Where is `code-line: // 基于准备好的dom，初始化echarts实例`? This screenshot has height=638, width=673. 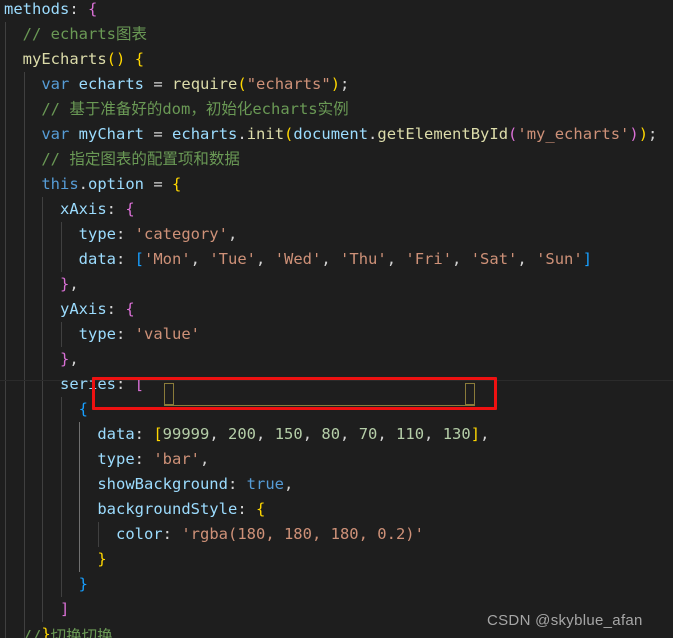 code-line: // 基于准备好的dom，初始化echarts实例 is located at coordinates (338, 109).